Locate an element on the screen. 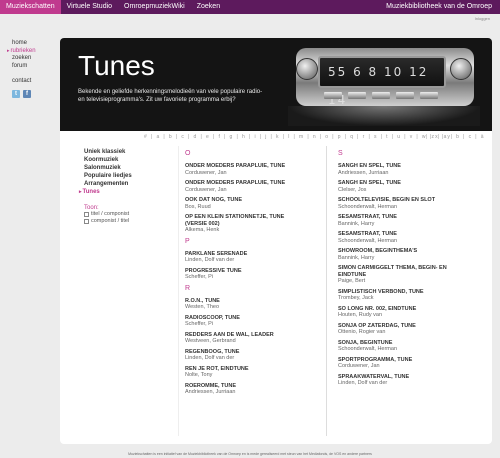 The width and height of the screenshot is (500, 458). tune-author: Nolte, Tony is located at coordinates (199, 375).